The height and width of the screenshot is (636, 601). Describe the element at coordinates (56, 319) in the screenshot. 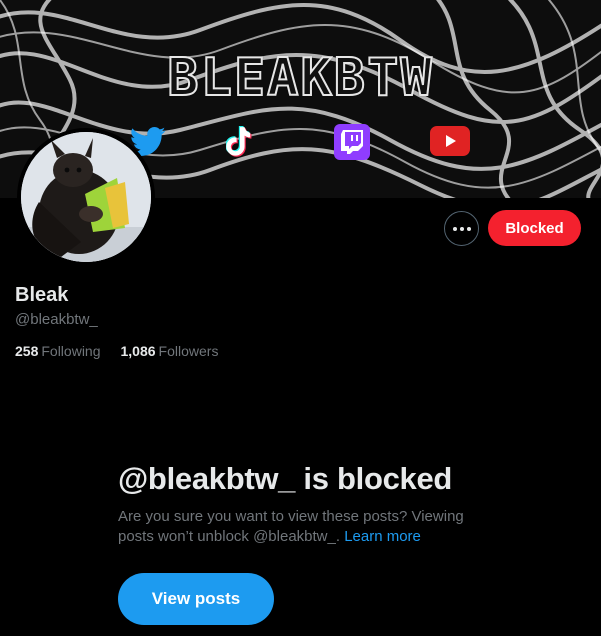

I see `profile-handle: @bleakbtw_` at that location.